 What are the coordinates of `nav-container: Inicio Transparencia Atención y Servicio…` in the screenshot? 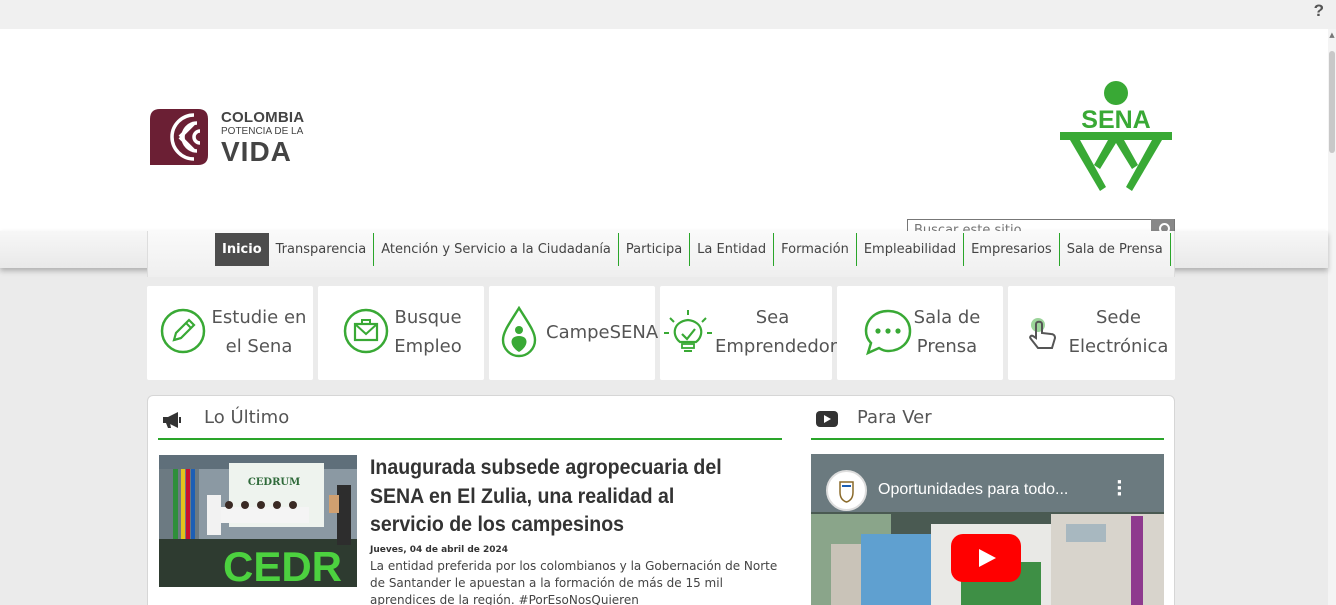 It's located at (661, 254).